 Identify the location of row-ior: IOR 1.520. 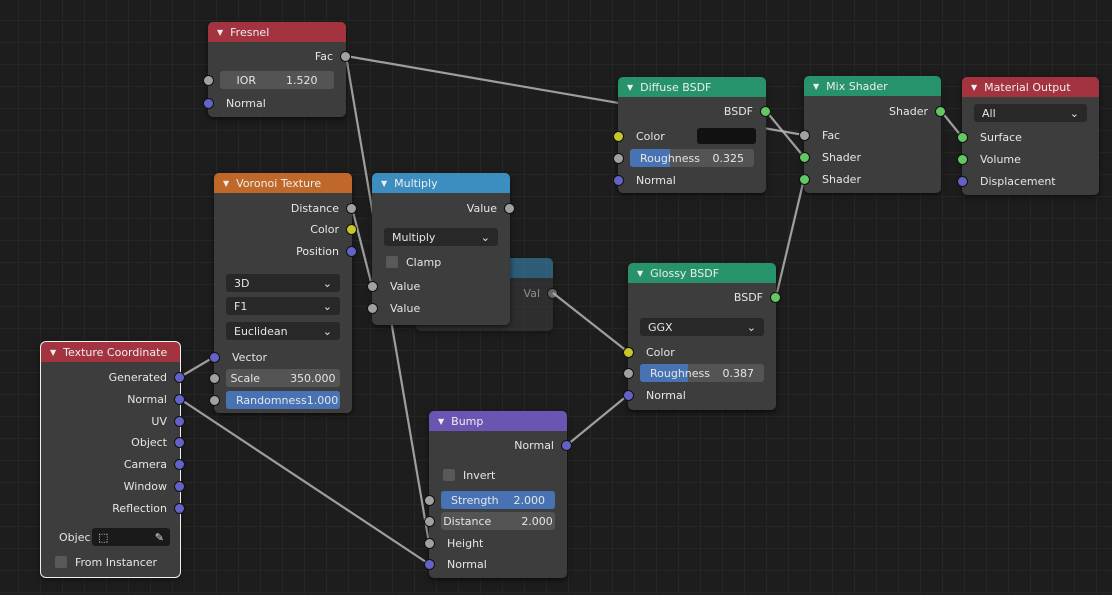
(274, 80).